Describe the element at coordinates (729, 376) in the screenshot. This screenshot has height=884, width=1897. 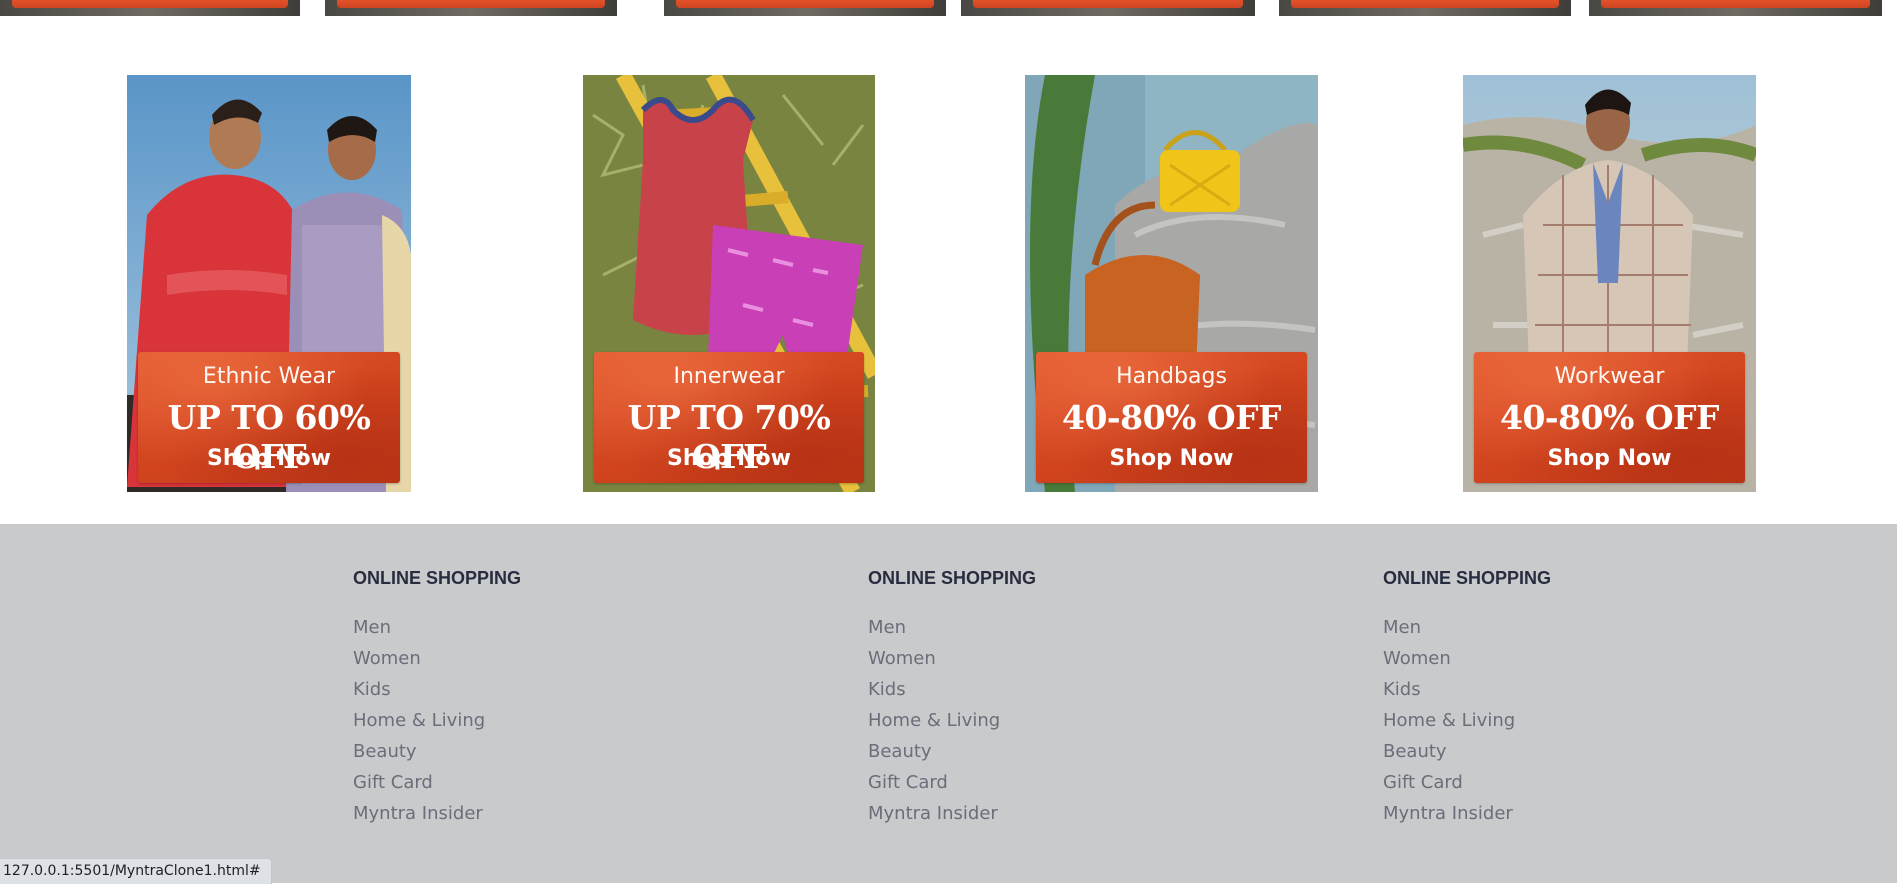
I see `offer-category: Innerwear` at that location.